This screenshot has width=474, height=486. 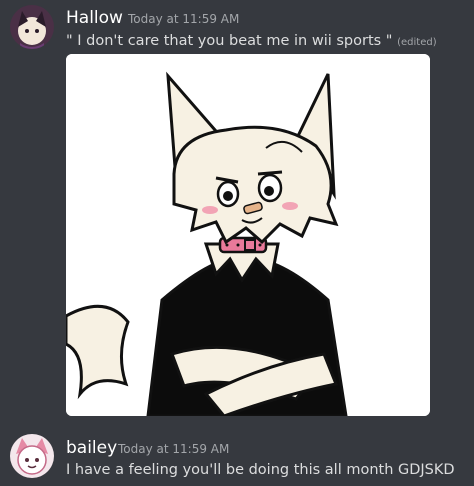 What do you see at coordinates (417, 42) in the screenshot?
I see `edited-label: (edited)` at bounding box center [417, 42].